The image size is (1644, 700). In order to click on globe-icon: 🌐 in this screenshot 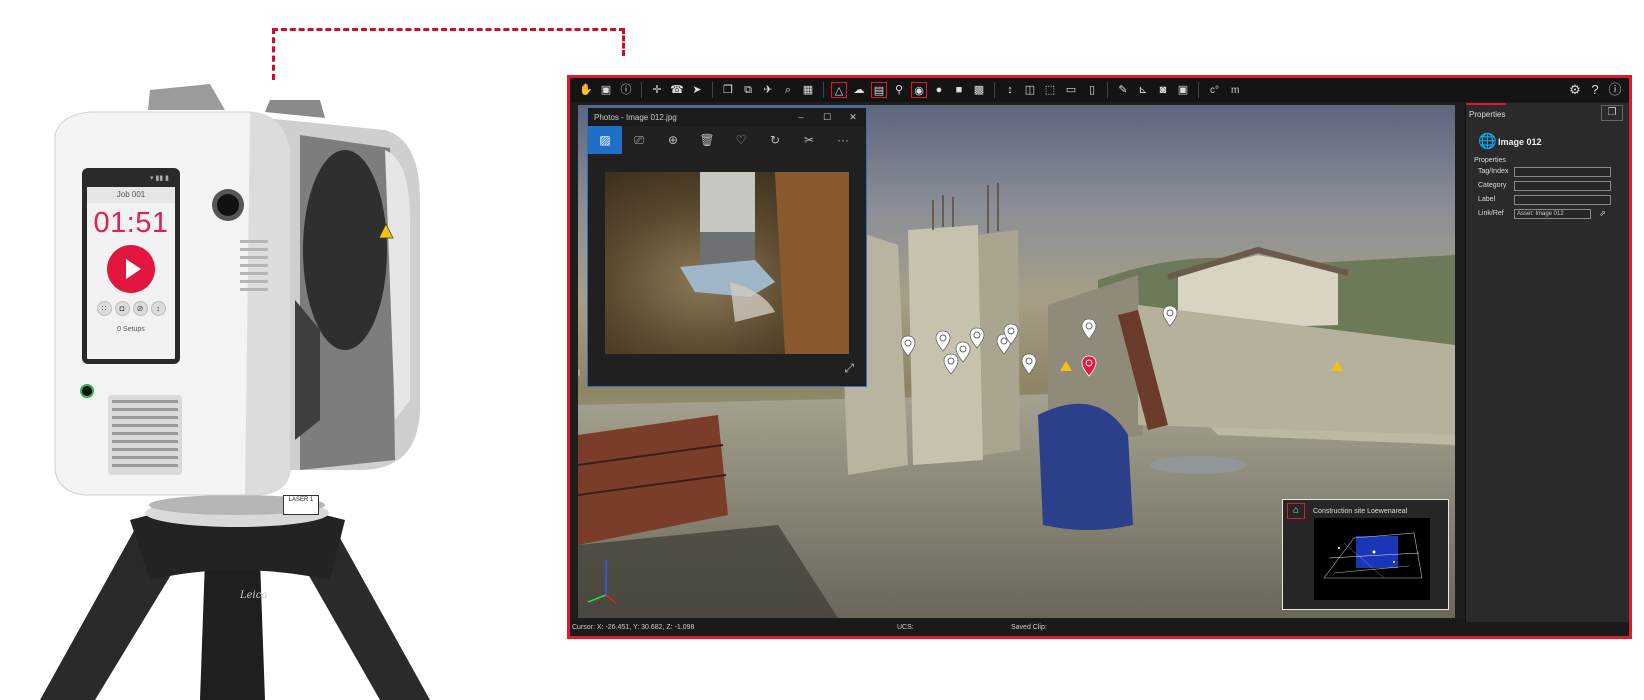, I will do `click(1487, 141)`.